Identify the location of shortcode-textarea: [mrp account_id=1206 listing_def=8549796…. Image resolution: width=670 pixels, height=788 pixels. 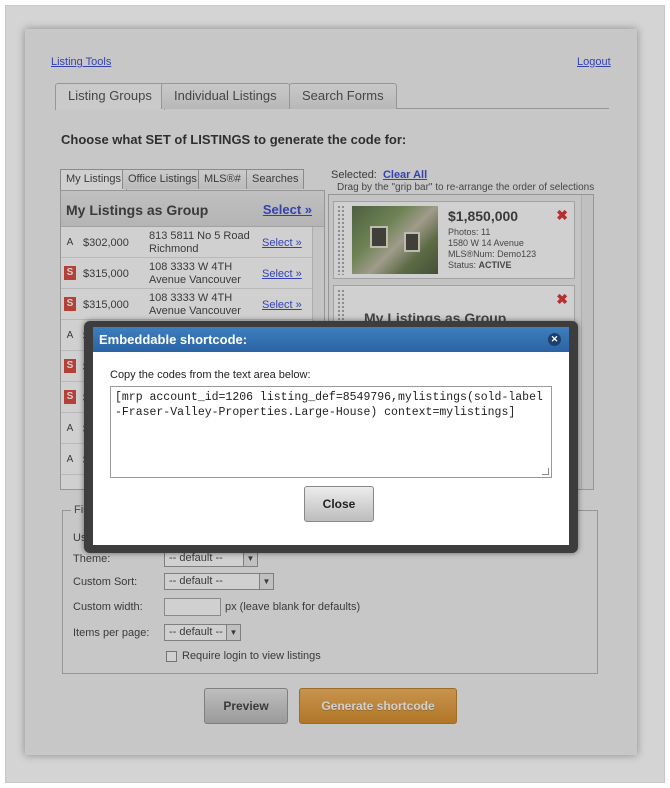
(331, 432).